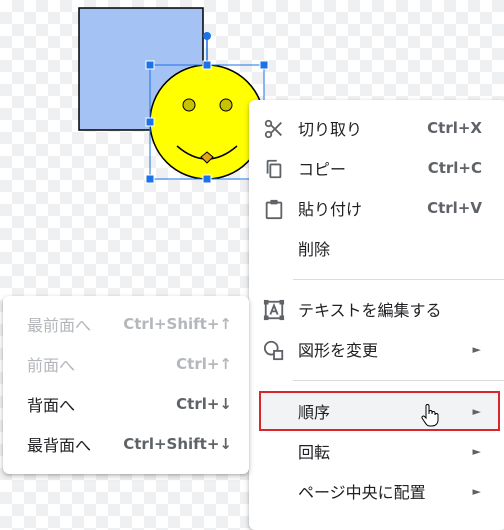 This screenshot has width=504, height=530. What do you see at coordinates (379, 411) in the screenshot?
I see `menu-item-order: 順序 ►` at bounding box center [379, 411].